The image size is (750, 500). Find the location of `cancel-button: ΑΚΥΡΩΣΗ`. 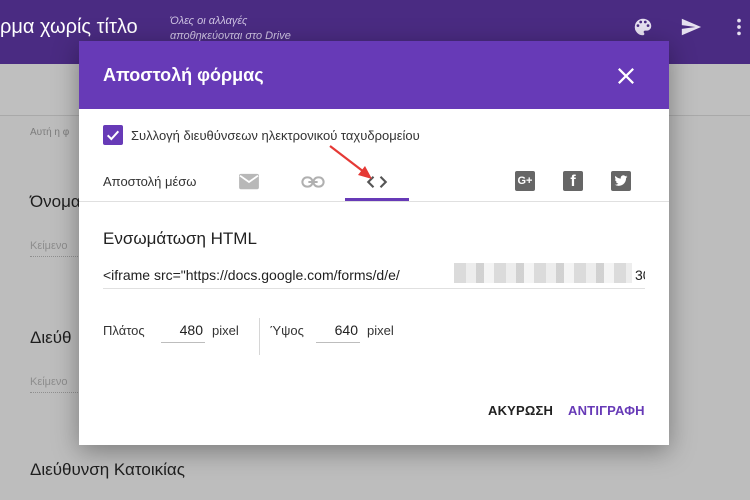

cancel-button: ΑΚΥΡΩΣΗ is located at coordinates (520, 410).